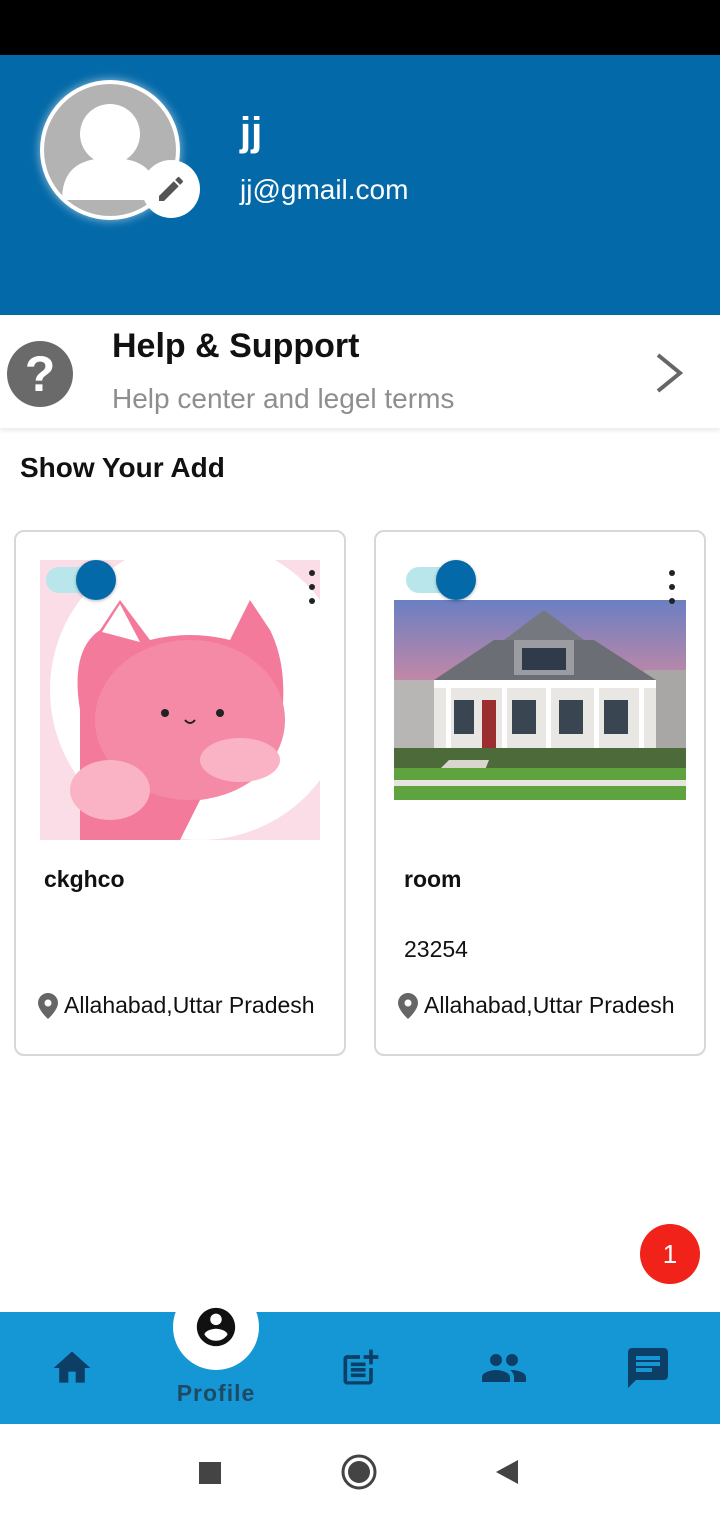  I want to click on ad-title: ckghco, so click(84, 879).